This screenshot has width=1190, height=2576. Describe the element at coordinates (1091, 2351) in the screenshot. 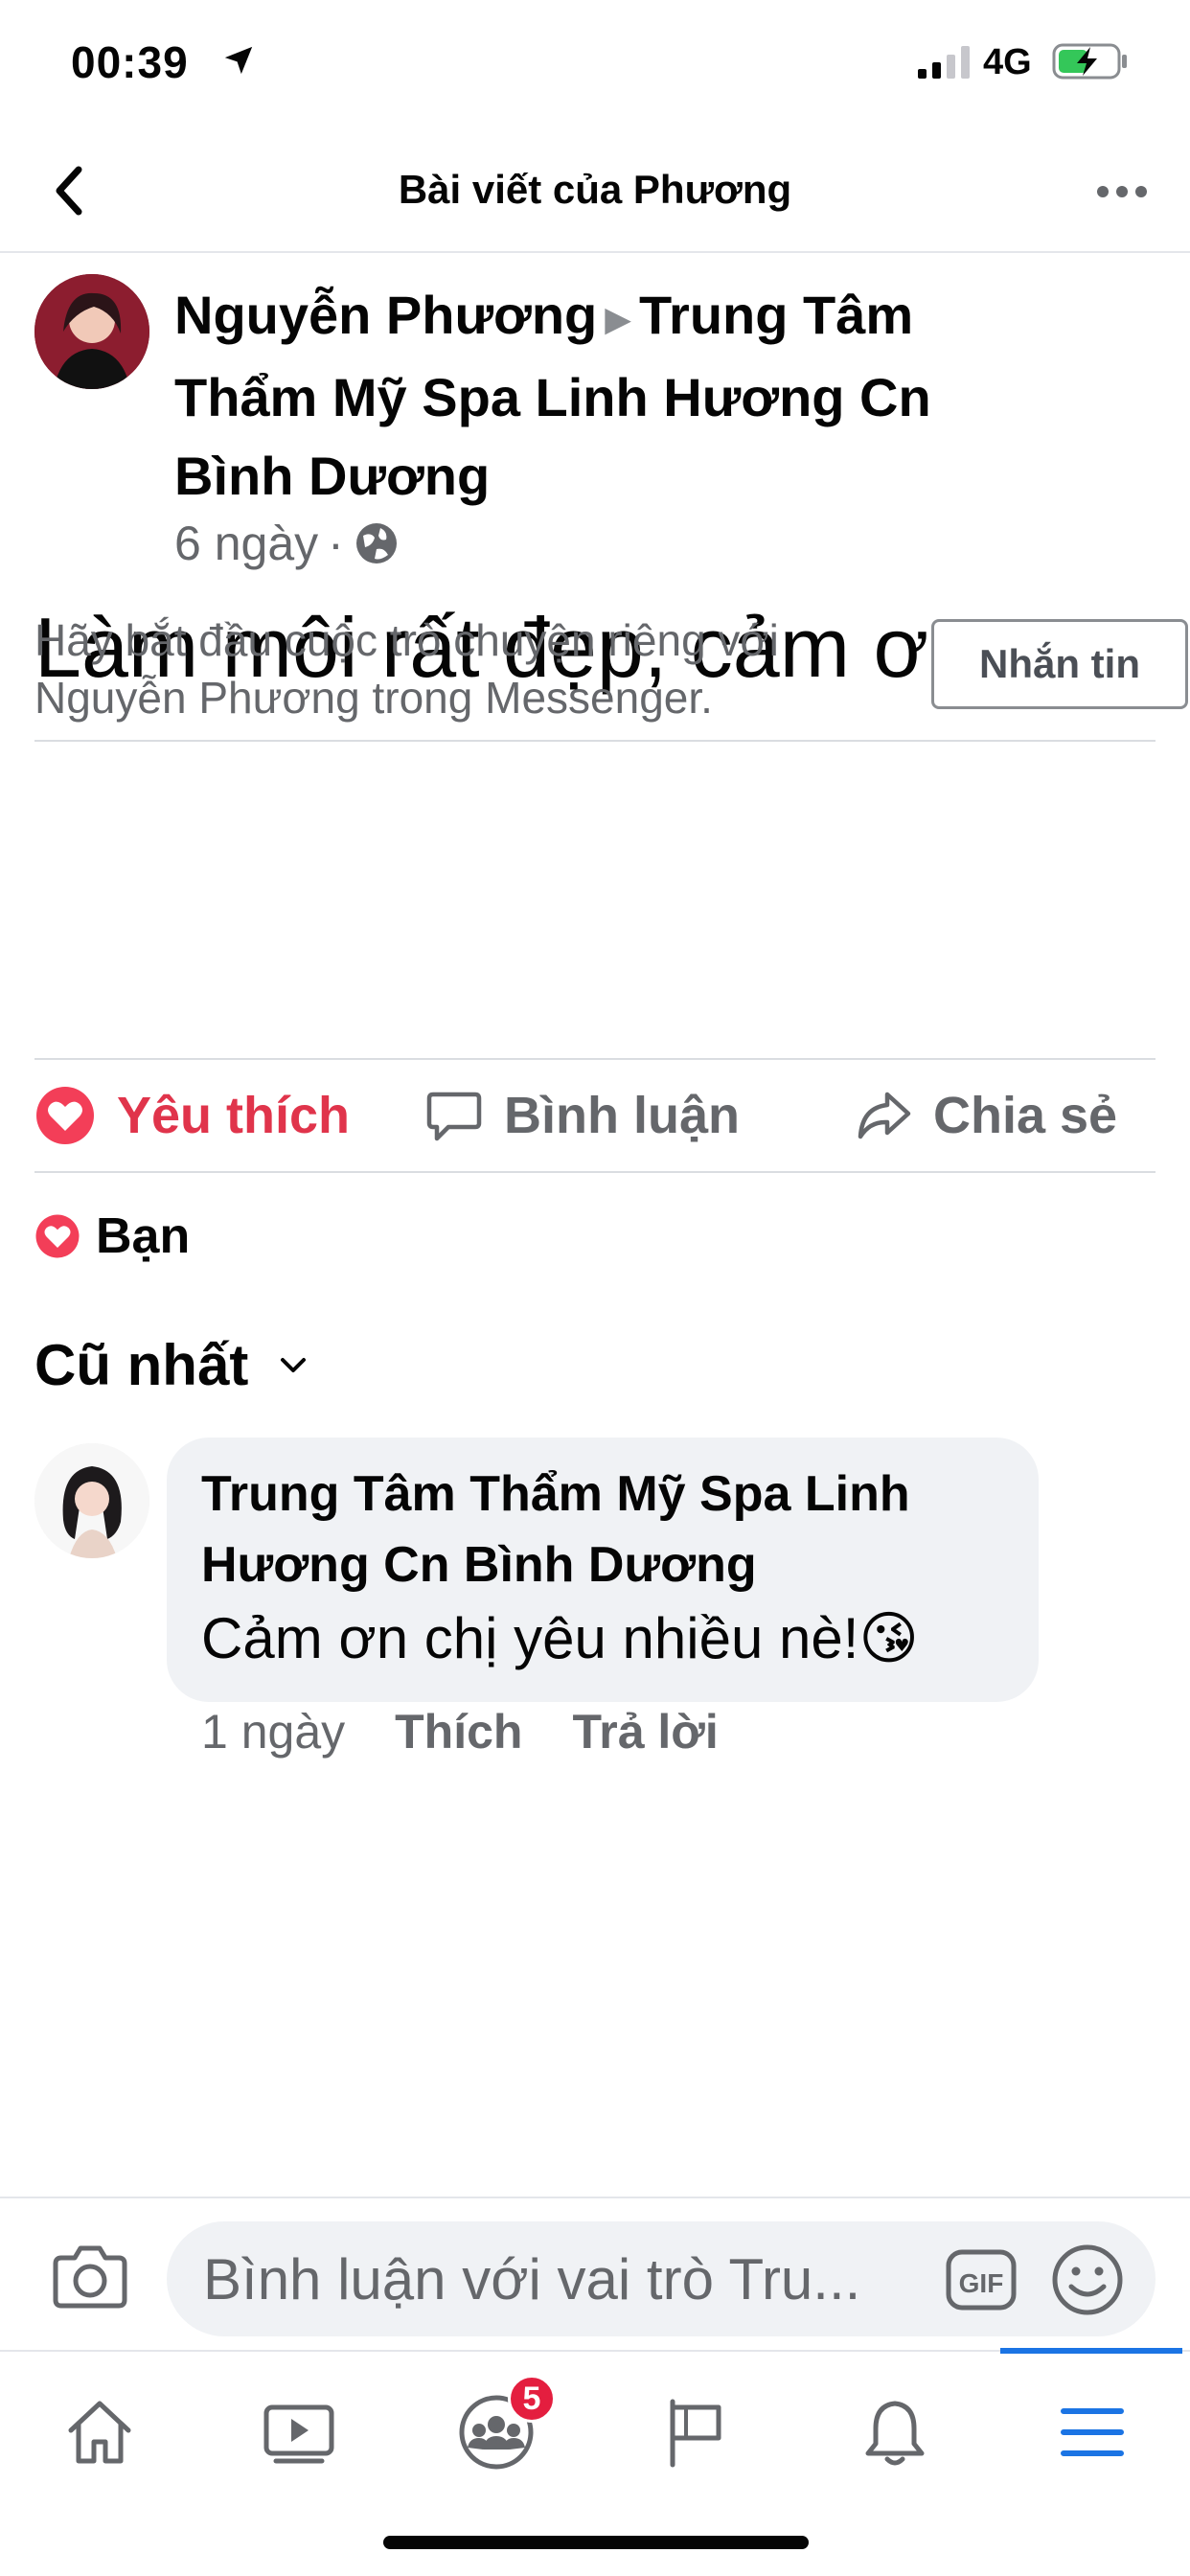

I see `active-tab-indicator` at that location.